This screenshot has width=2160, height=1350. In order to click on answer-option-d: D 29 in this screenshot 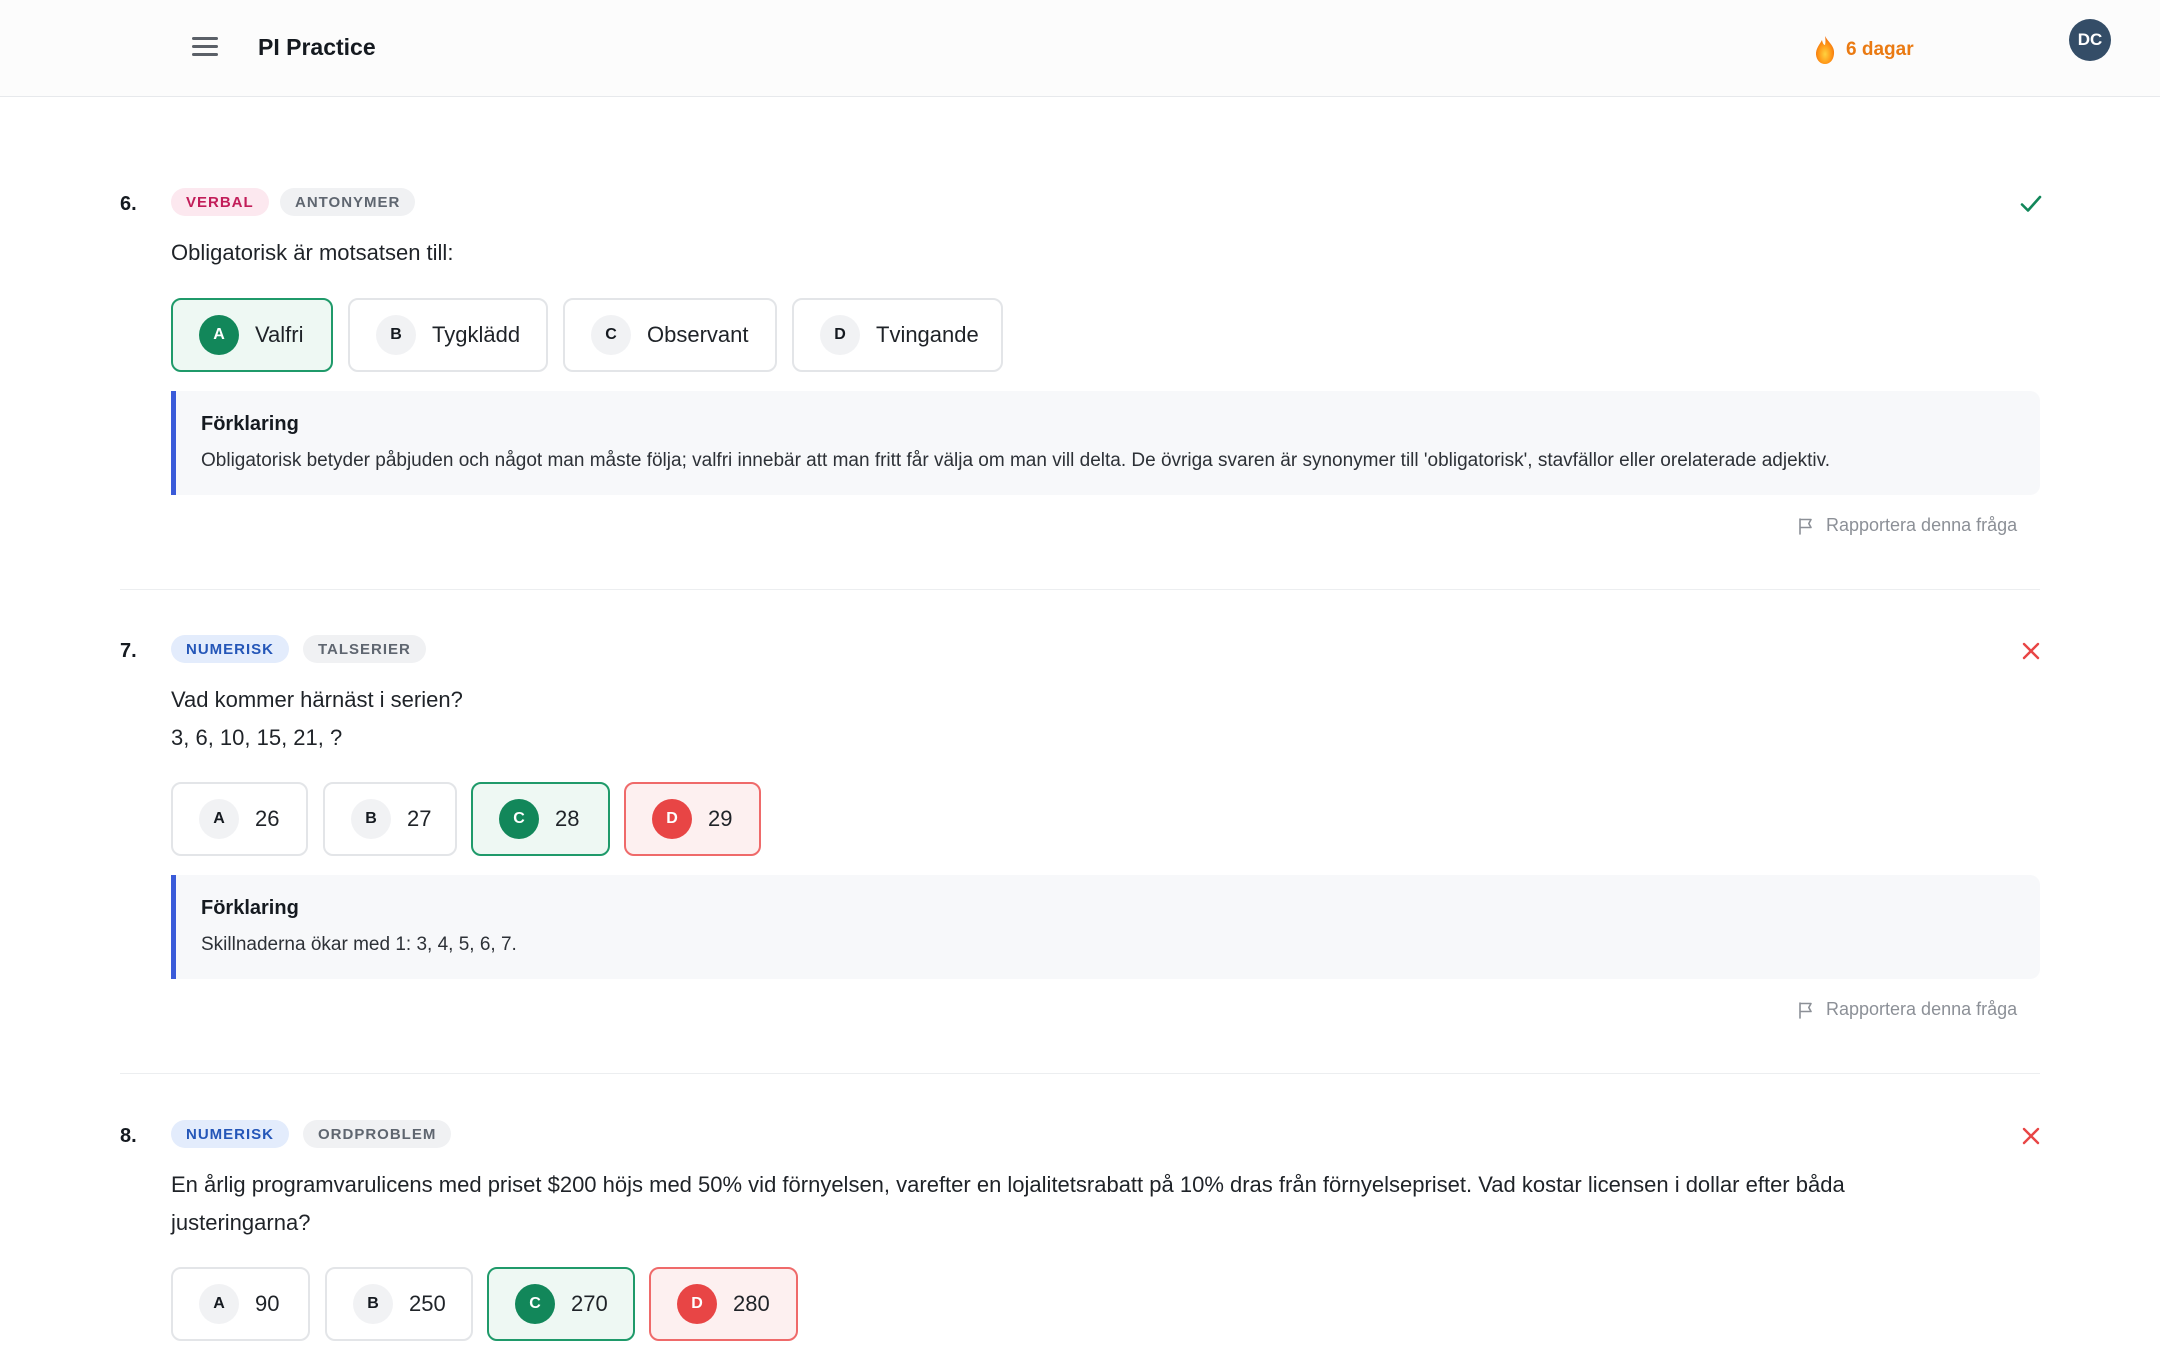, I will do `click(692, 819)`.